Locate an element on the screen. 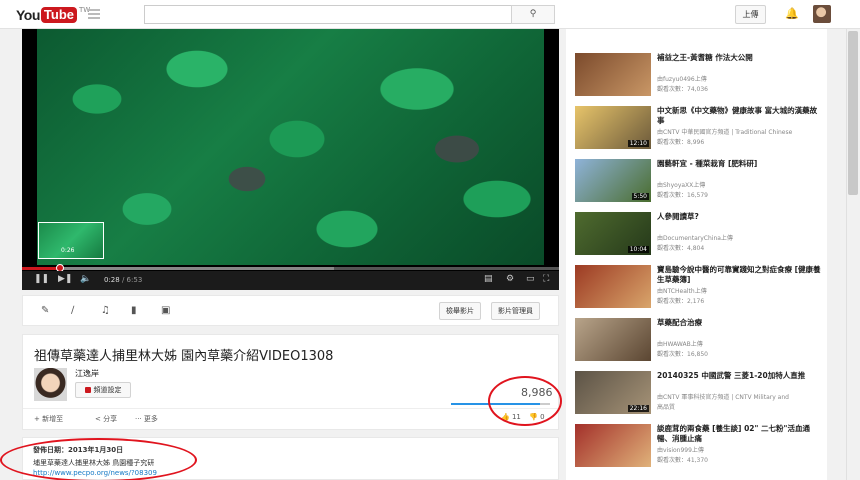 The image size is (860, 480). search-input is located at coordinates (328, 14).